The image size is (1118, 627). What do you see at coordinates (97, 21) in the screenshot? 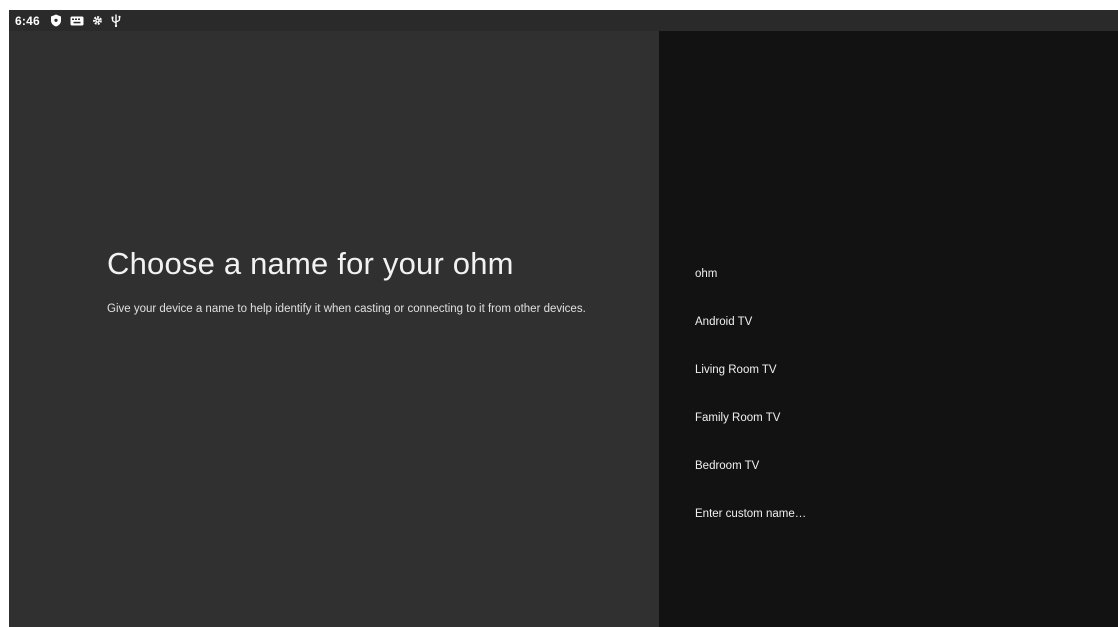
I see `settings-gear-icon` at bounding box center [97, 21].